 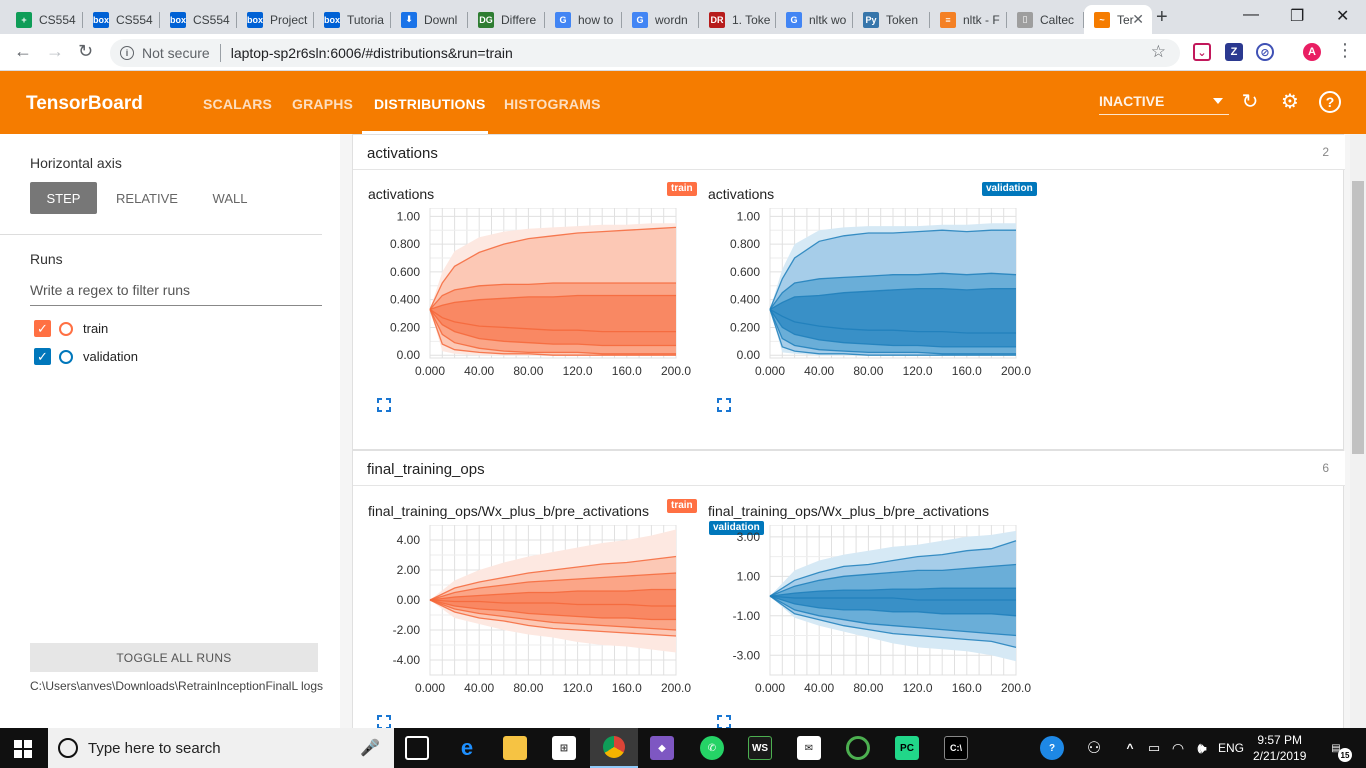 What do you see at coordinates (1094, 748) in the screenshot?
I see `people-icon: ⚇` at bounding box center [1094, 748].